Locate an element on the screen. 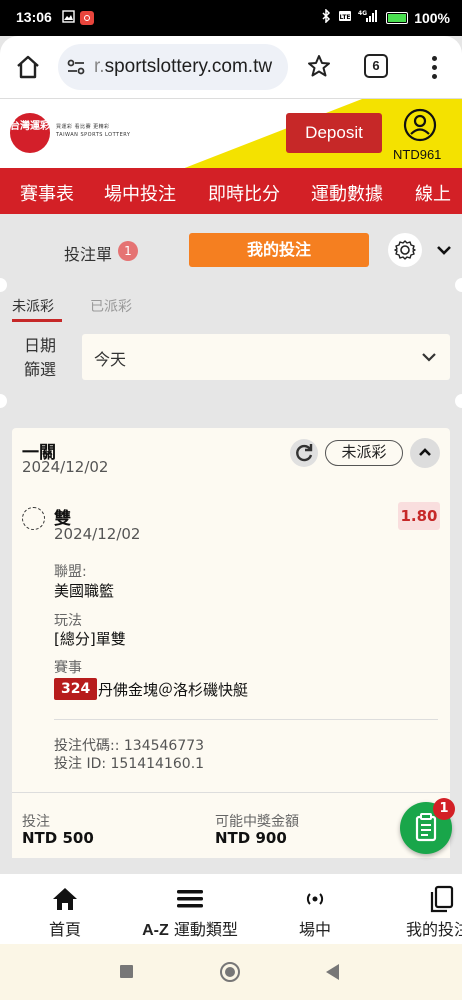  nav-schedule: 賽事表 is located at coordinates (47, 193).